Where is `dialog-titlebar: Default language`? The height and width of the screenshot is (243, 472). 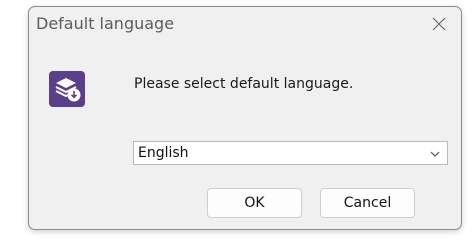 dialog-titlebar: Default language is located at coordinates (245, 24).